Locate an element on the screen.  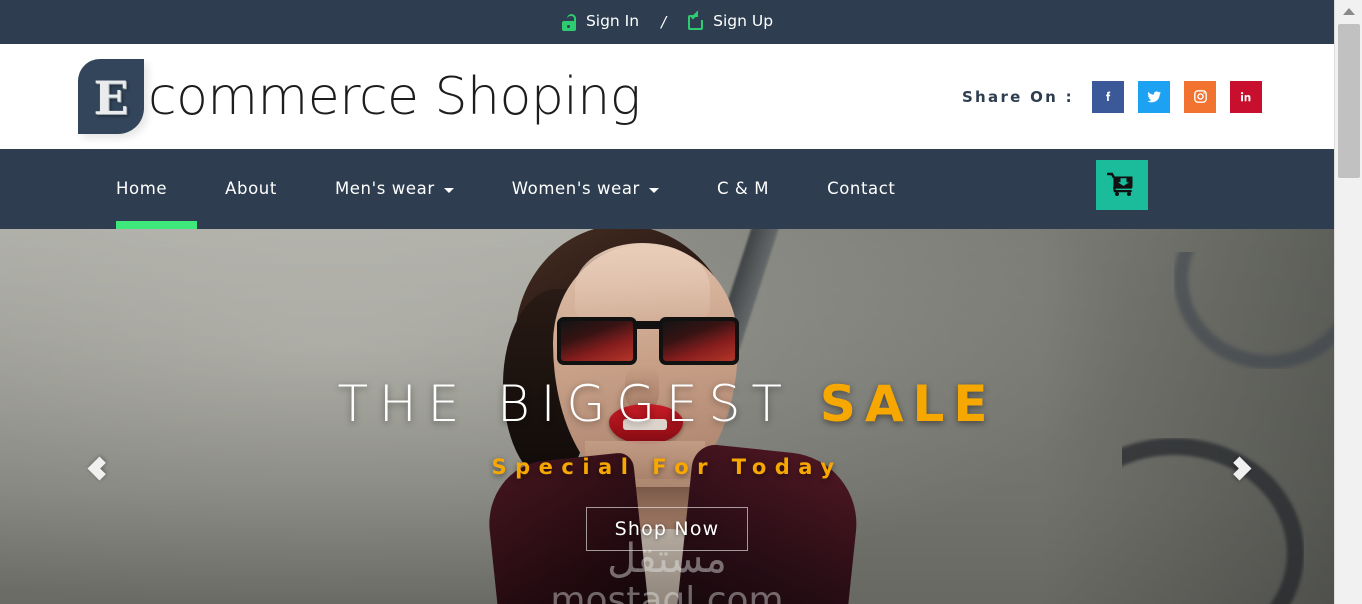
logo-badge-icon: E is located at coordinates (111, 96).